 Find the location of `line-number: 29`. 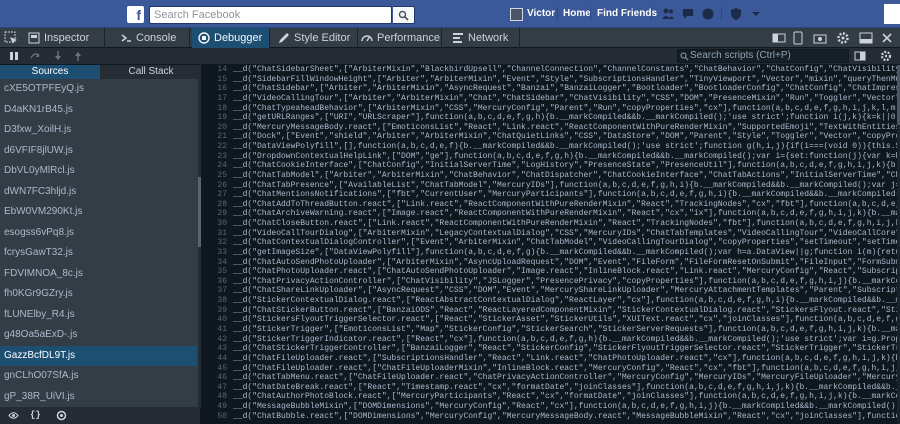

line-number: 29 is located at coordinates (215, 213).